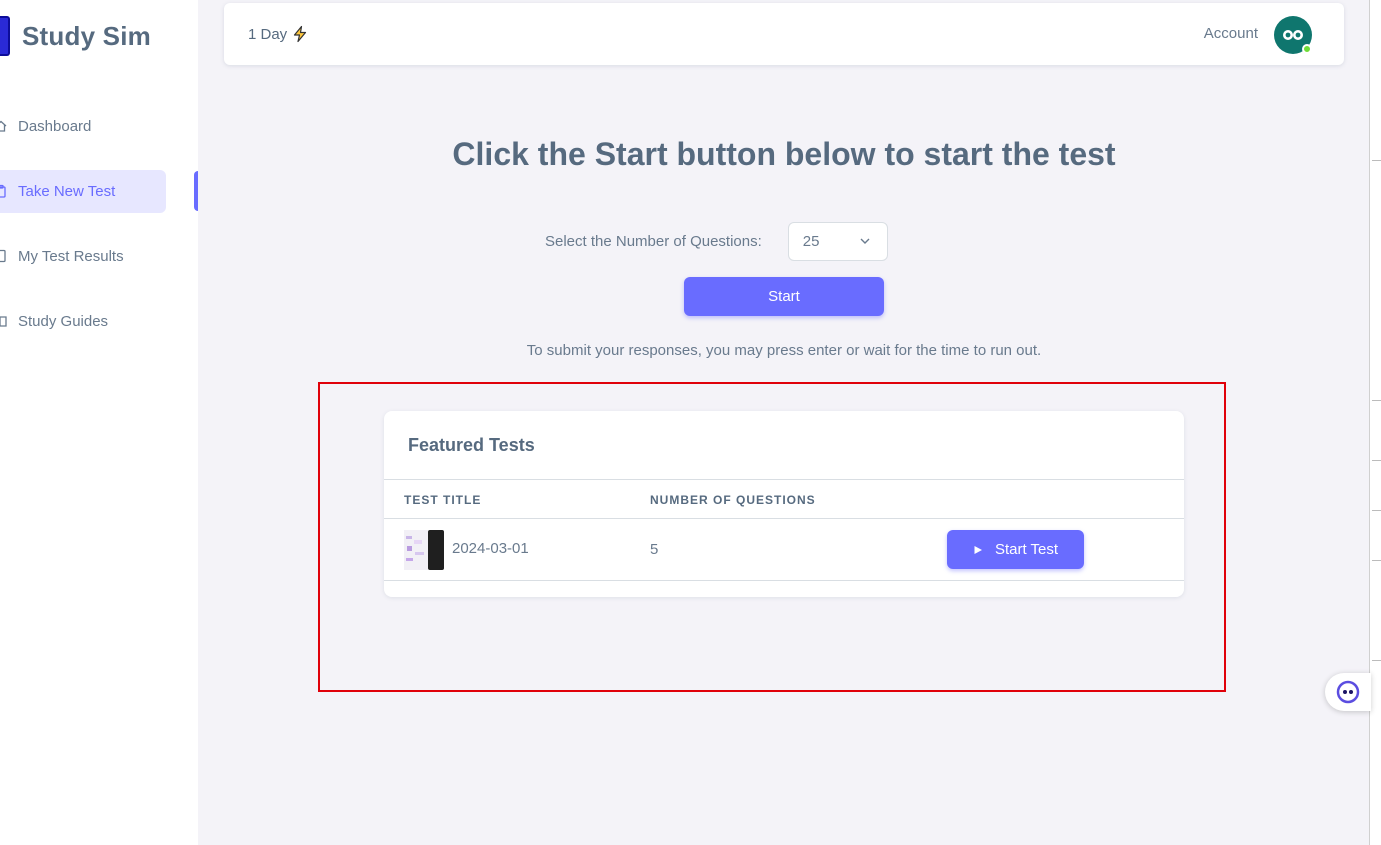 This screenshot has height=845, width=1381. What do you see at coordinates (1026, 549) in the screenshot?
I see `start-test-label: Start Test` at bounding box center [1026, 549].